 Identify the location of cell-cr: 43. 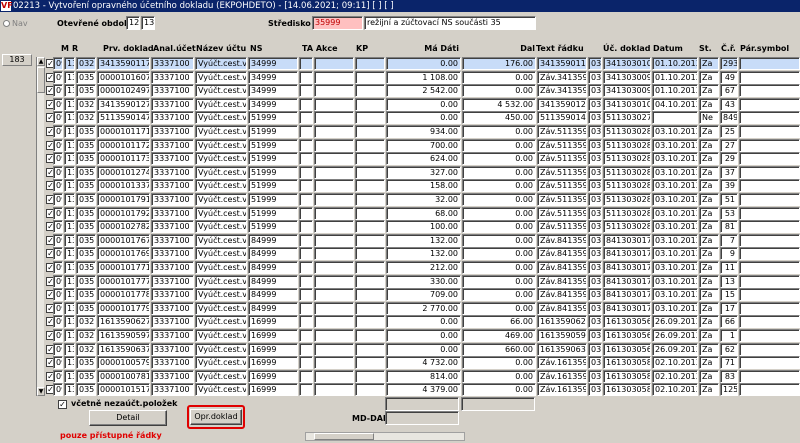
(729, 104).